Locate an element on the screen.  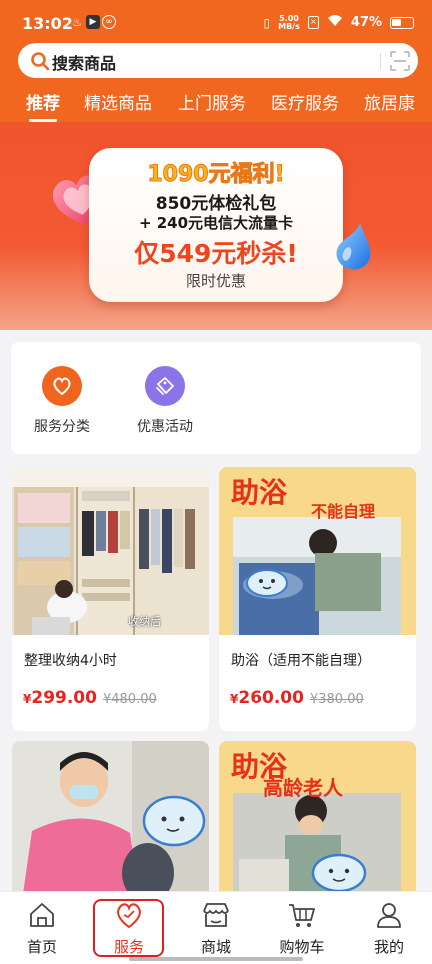
current-price: ¥260.00 is located at coordinates (267, 698).